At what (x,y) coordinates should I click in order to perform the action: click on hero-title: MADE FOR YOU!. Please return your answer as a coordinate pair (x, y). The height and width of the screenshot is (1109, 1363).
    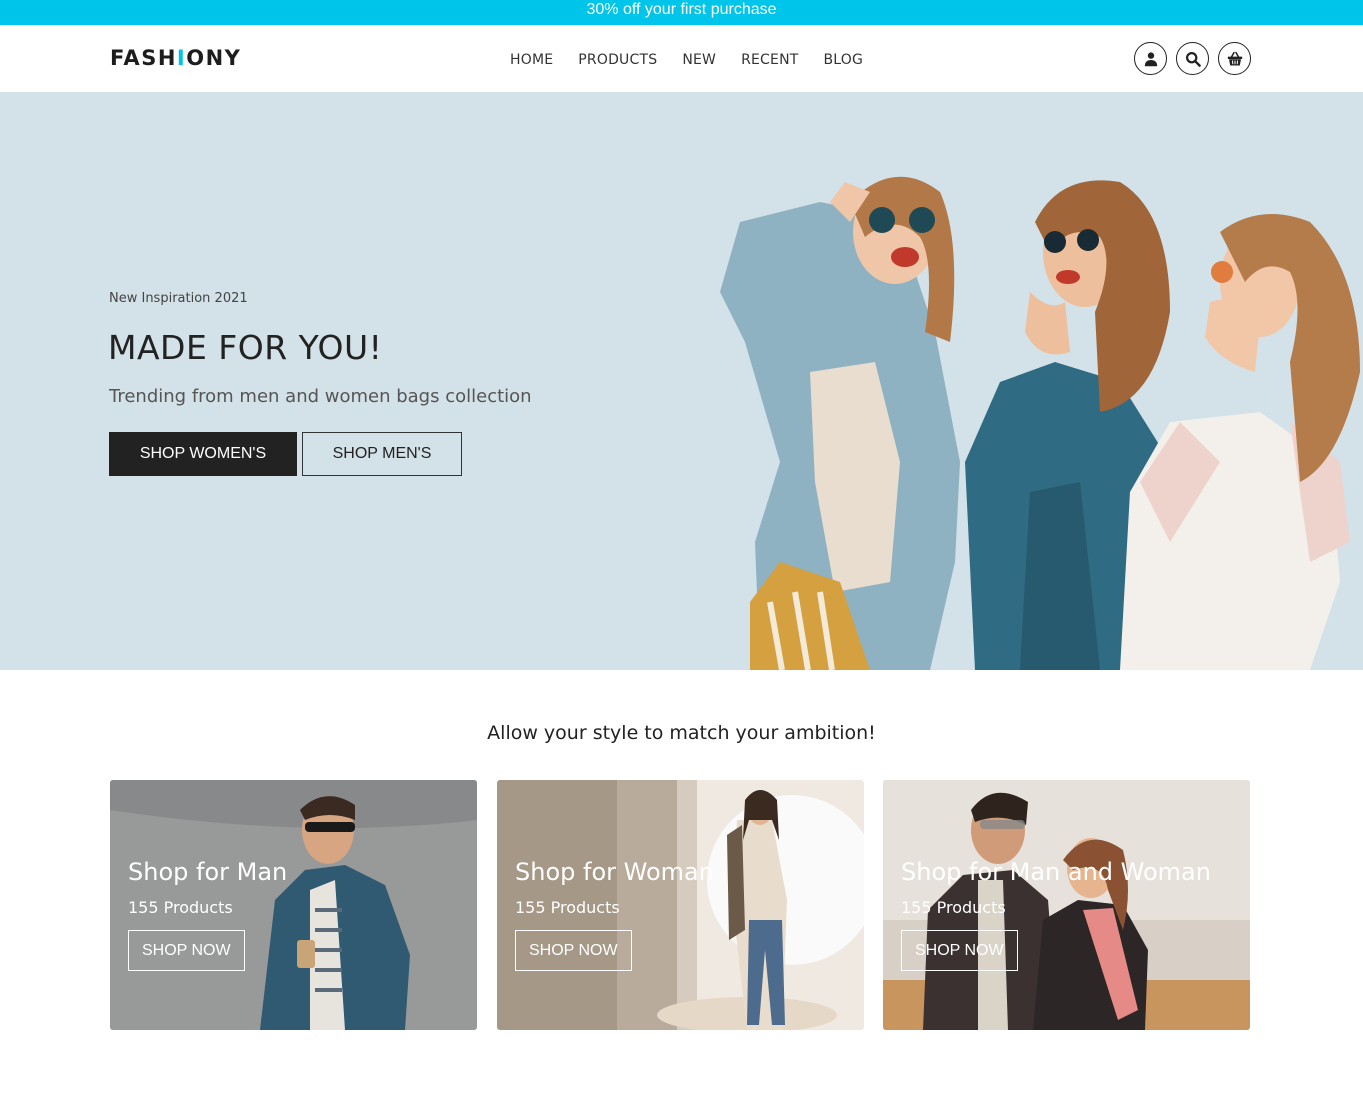
    Looking at the image, I should click on (245, 347).